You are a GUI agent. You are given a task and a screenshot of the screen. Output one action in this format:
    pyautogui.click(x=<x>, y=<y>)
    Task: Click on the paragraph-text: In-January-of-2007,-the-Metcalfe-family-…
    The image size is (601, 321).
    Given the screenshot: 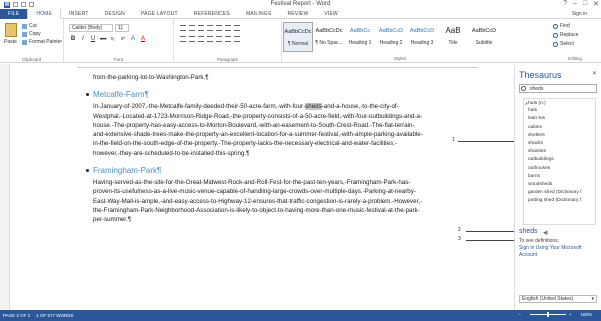 What is the action you would take?
    pyautogui.click(x=258, y=130)
    